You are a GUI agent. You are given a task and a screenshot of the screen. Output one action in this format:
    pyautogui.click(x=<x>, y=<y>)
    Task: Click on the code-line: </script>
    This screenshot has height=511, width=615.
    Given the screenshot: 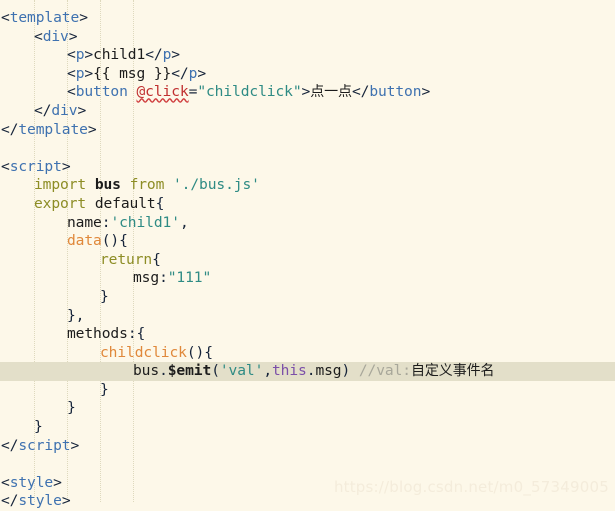 What is the action you would take?
    pyautogui.click(x=307, y=446)
    